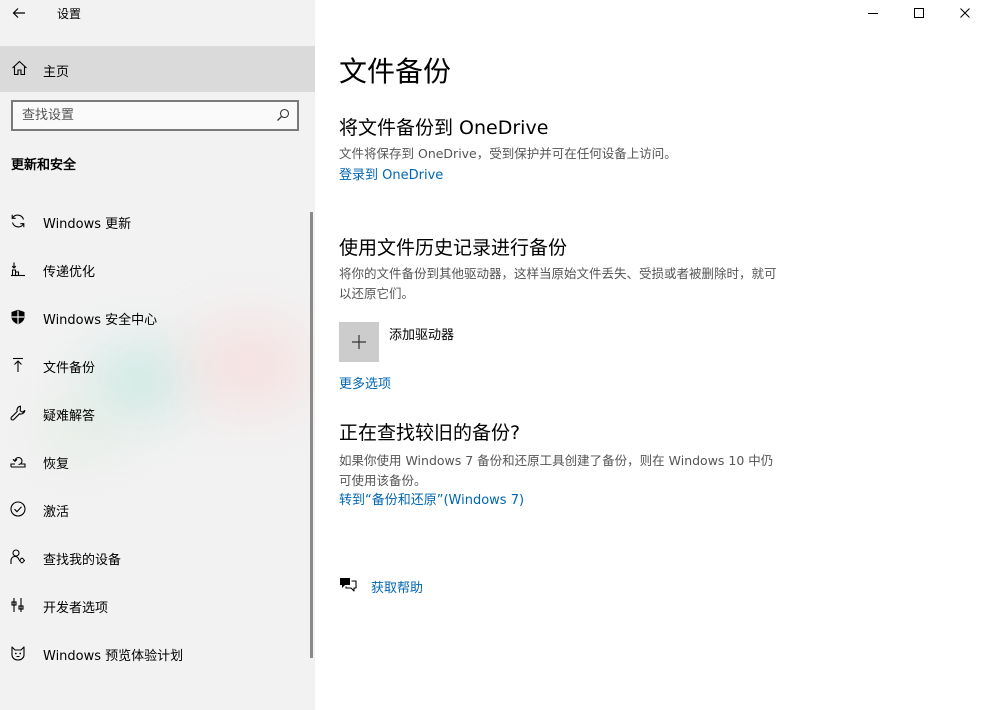 The image size is (988, 710). Describe the element at coordinates (17, 556) in the screenshot. I see `person-locate-icon` at that location.